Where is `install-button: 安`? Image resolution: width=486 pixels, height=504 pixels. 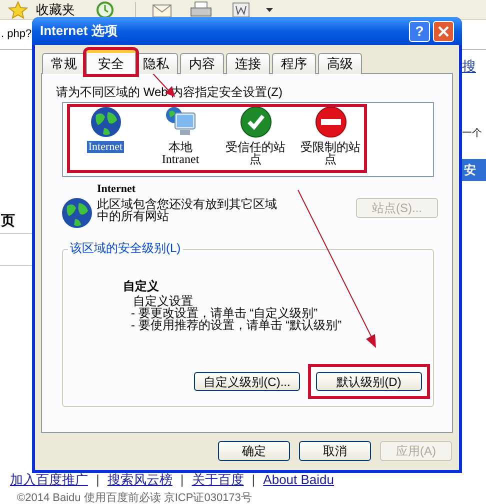
install-button: 安 is located at coordinates (474, 170).